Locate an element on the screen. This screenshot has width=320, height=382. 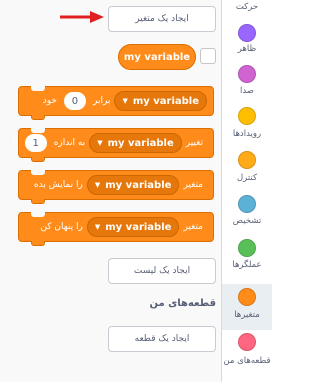
category-label: متغیرها is located at coordinates (247, 315).